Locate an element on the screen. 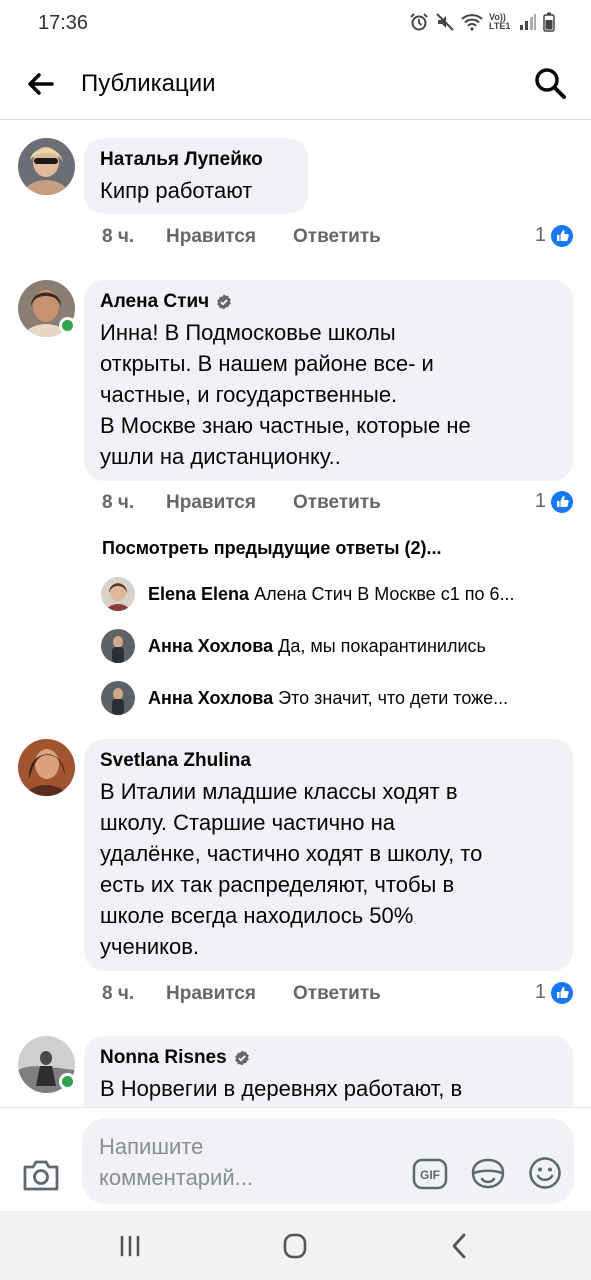 The height and width of the screenshot is (1280, 591). comment-author: Nonna Risnes is located at coordinates (328, 1058).